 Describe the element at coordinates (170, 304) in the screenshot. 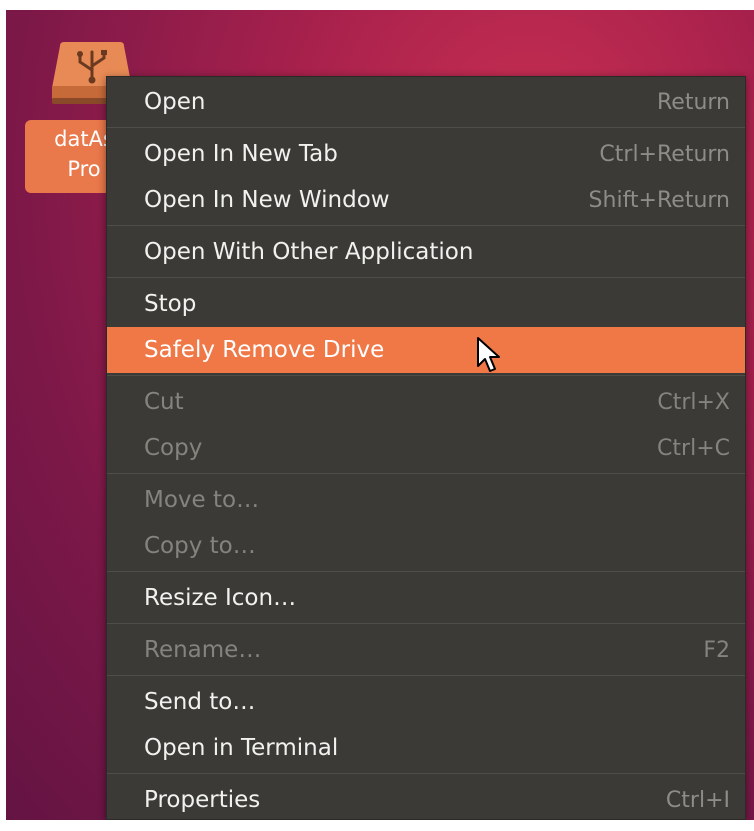

I see `menu-item-label: Stop` at that location.